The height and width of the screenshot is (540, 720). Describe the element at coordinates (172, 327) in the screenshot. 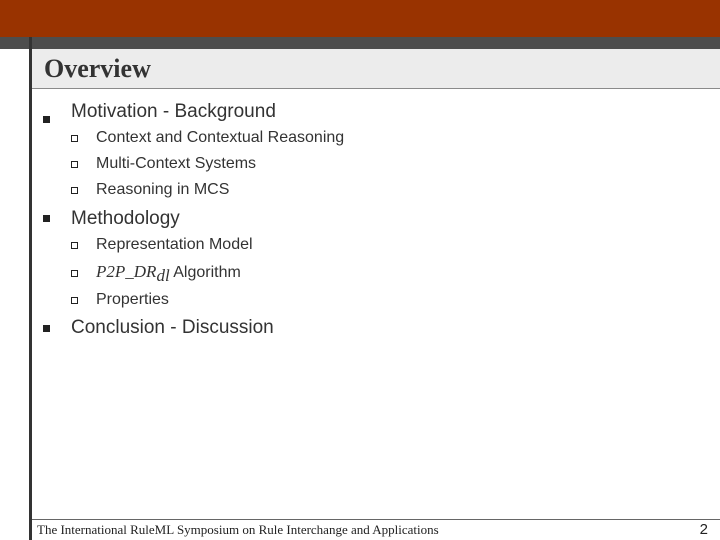

I see `outline-item-conclusion: Conclusion - Discussion` at that location.